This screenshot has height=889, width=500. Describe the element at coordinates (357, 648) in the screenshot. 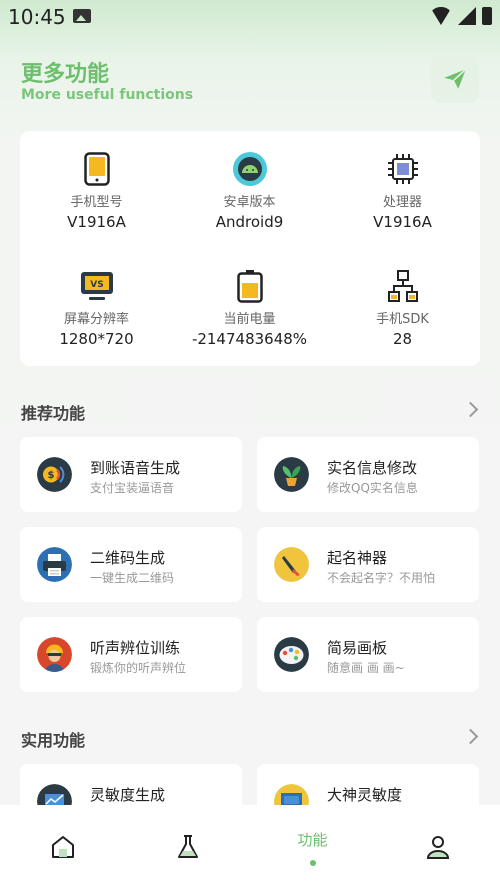

I see `feature-title: 简易画板` at that location.